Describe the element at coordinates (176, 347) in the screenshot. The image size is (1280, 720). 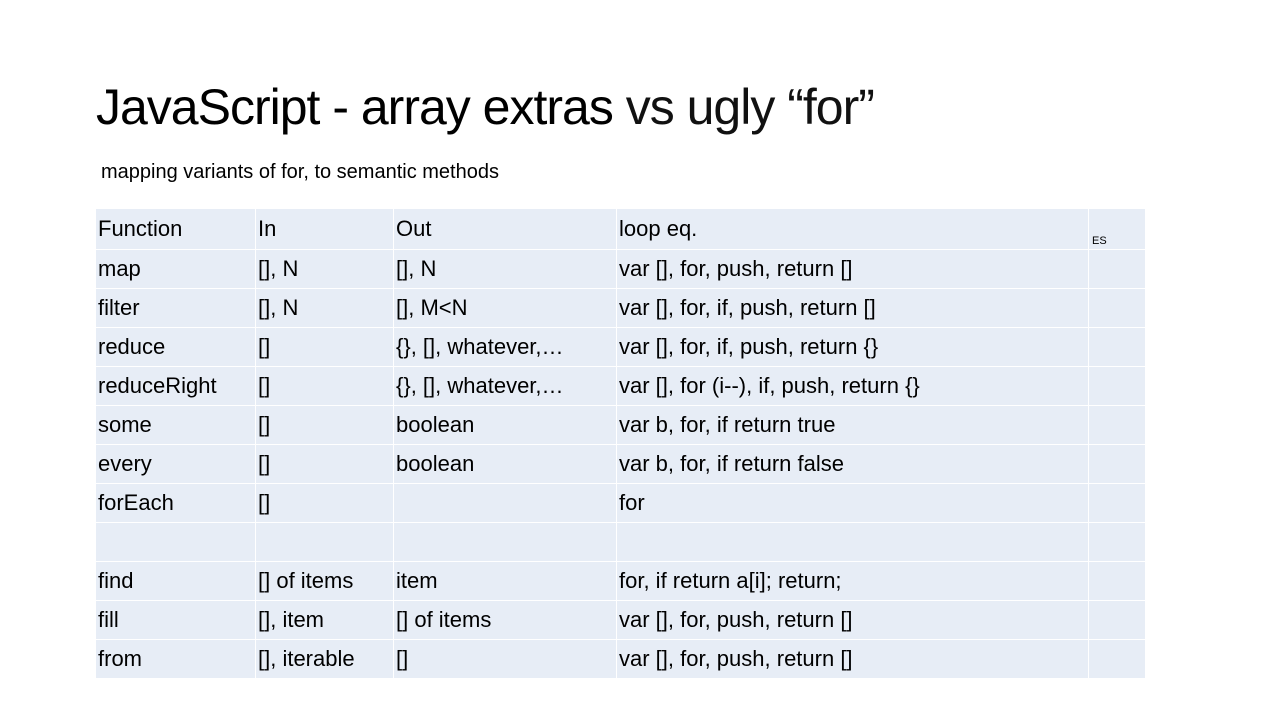
I see `cell-function: reduce` at that location.